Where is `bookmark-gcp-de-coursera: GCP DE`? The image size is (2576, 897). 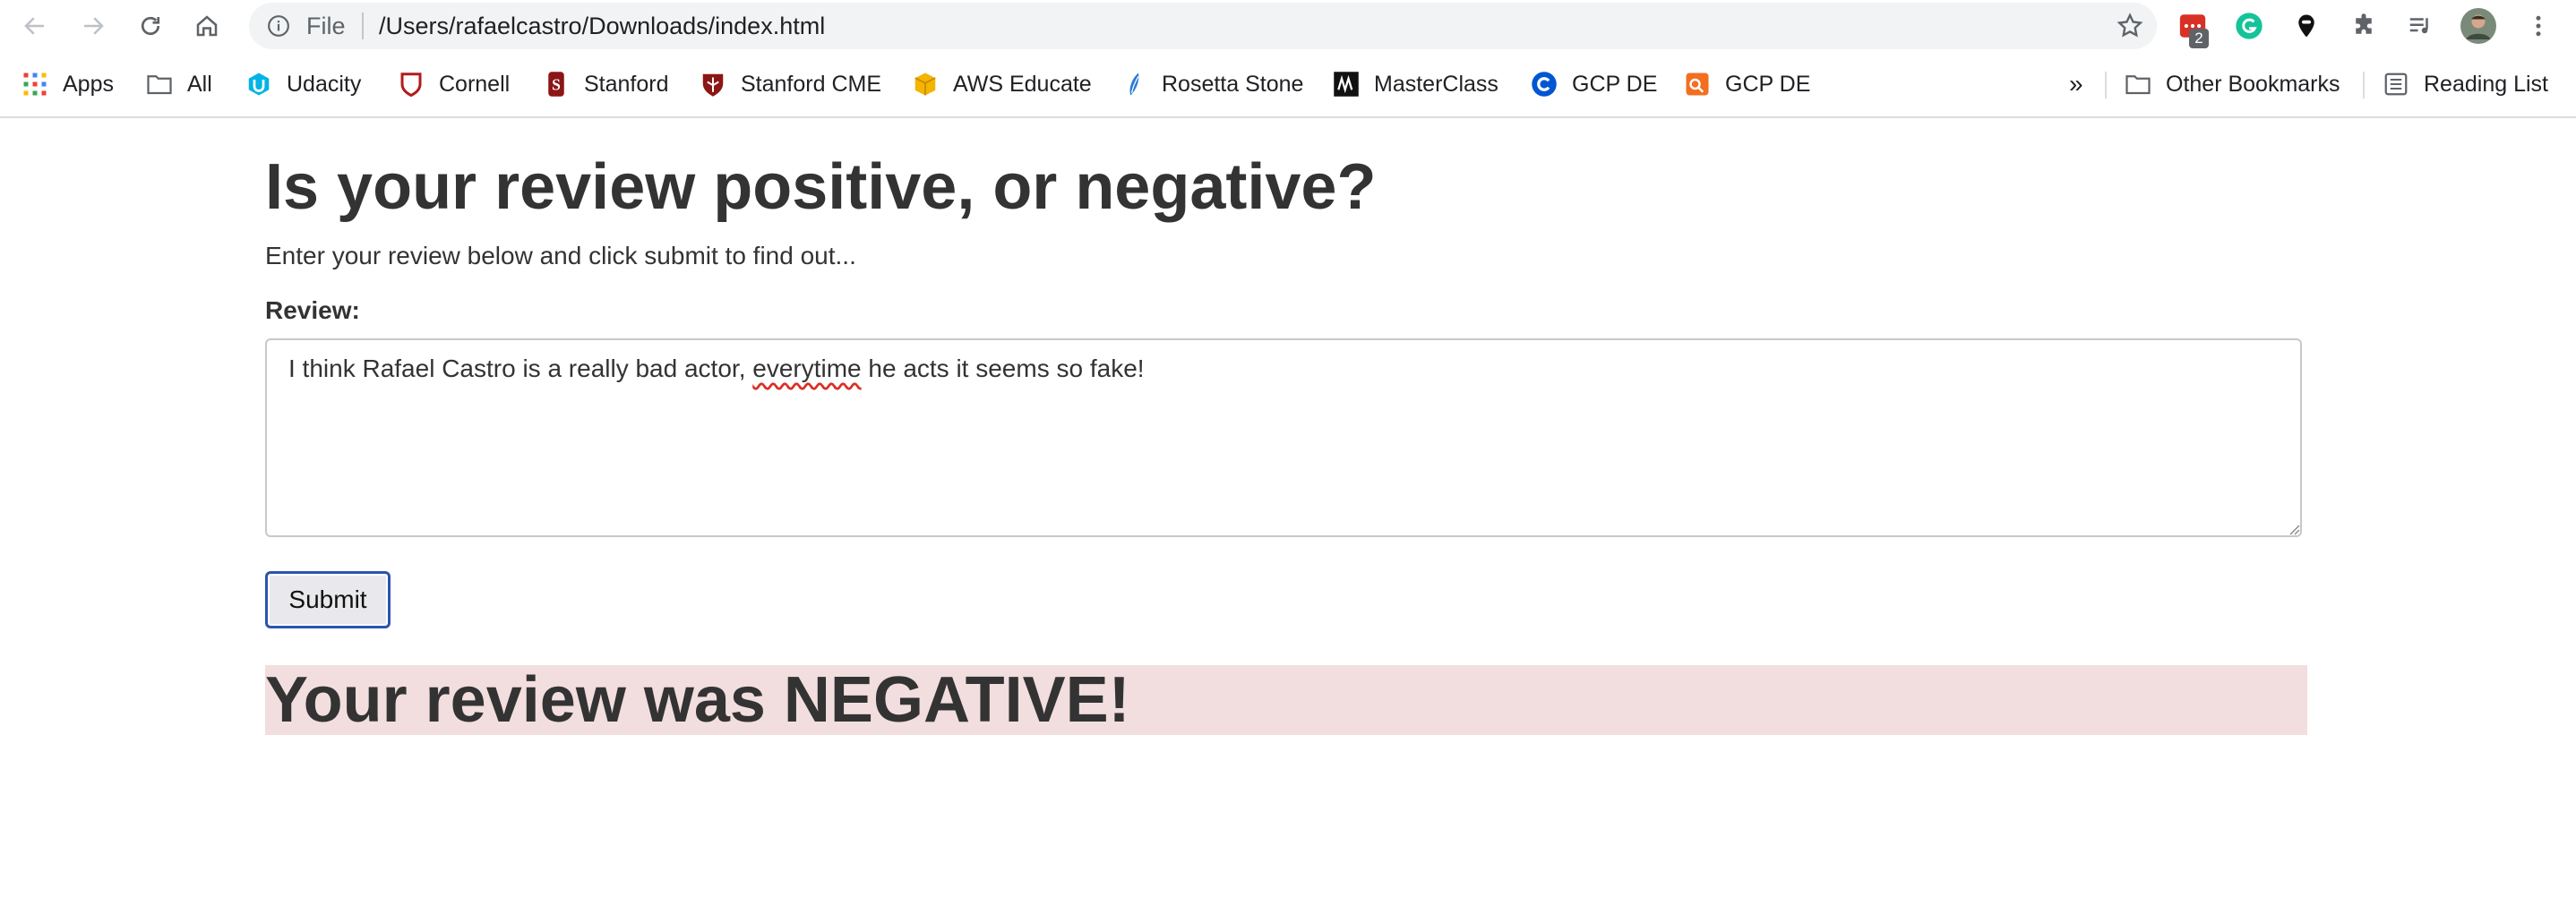
bookmark-gcp-de-coursera: GCP DE is located at coordinates (1594, 84).